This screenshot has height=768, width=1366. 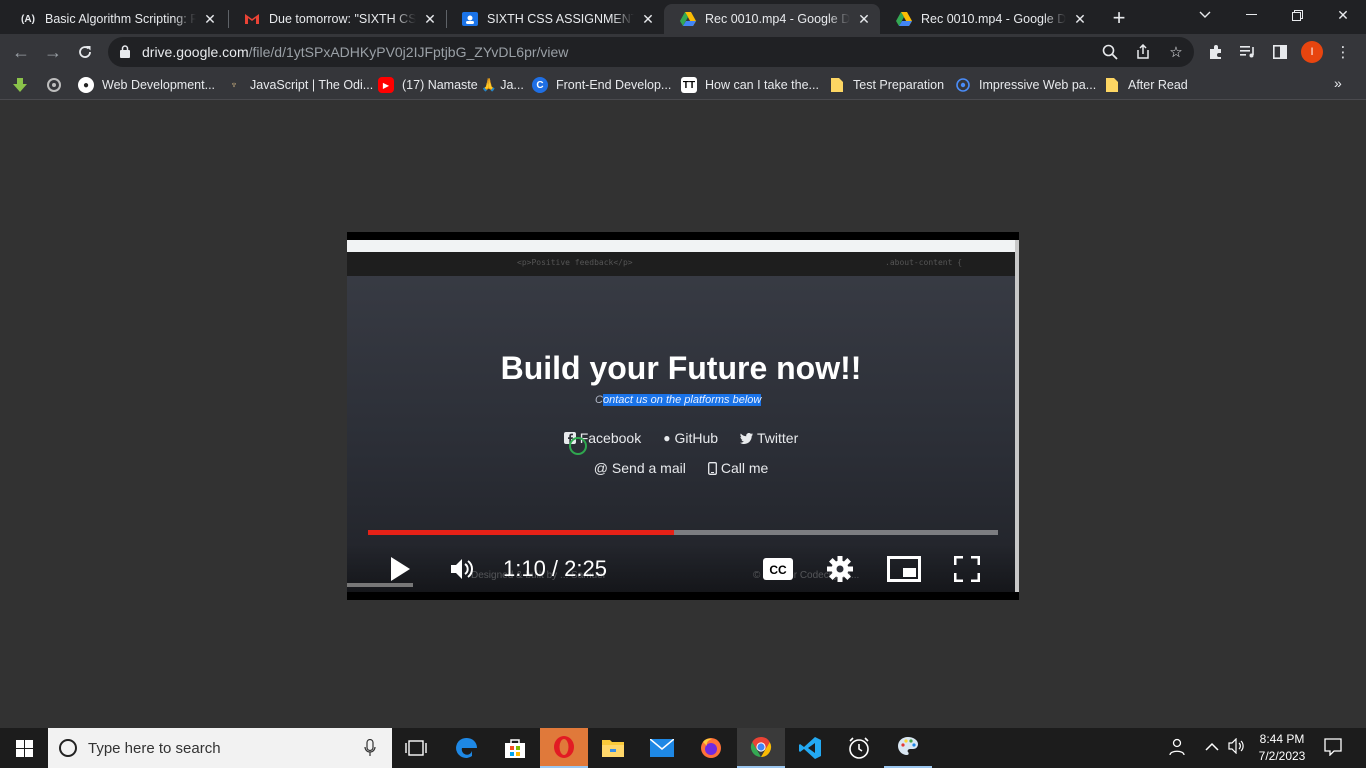 What do you see at coordinates (810, 748) in the screenshot?
I see `taskbar-vscode` at bounding box center [810, 748].